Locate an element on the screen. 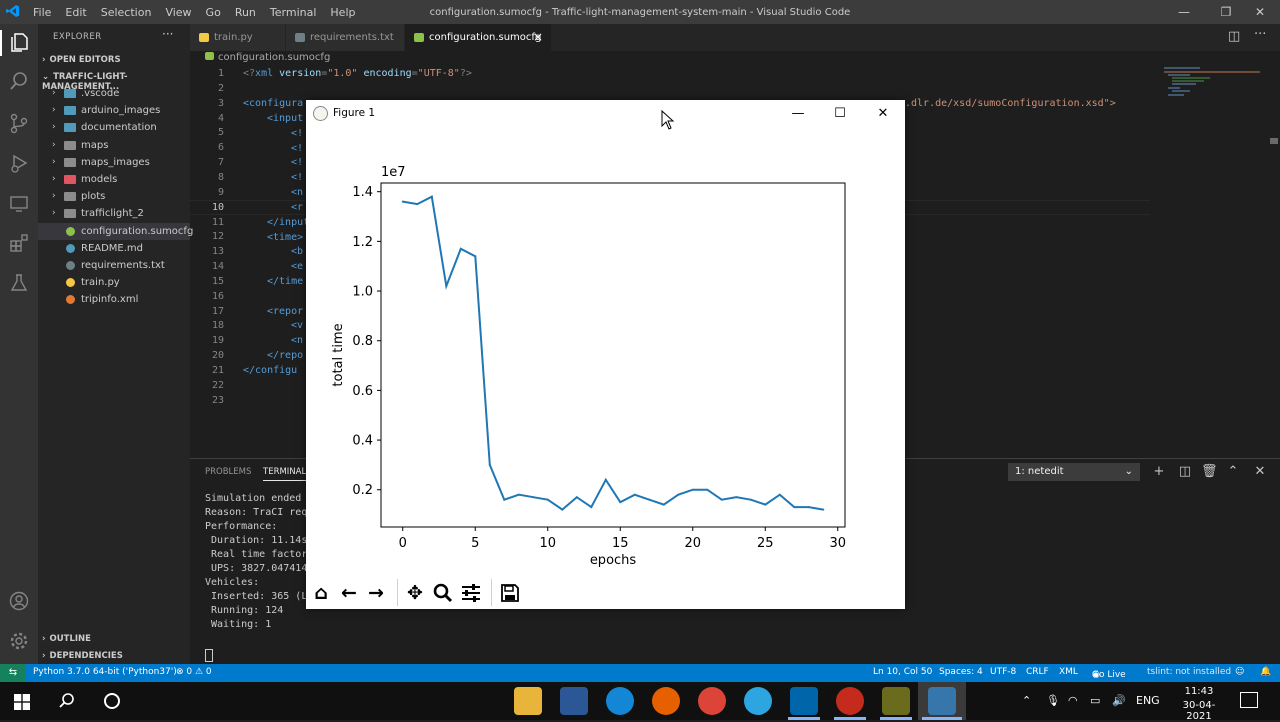 The image size is (1280, 722). figure-close-icon: ✕ is located at coordinates (883, 114).